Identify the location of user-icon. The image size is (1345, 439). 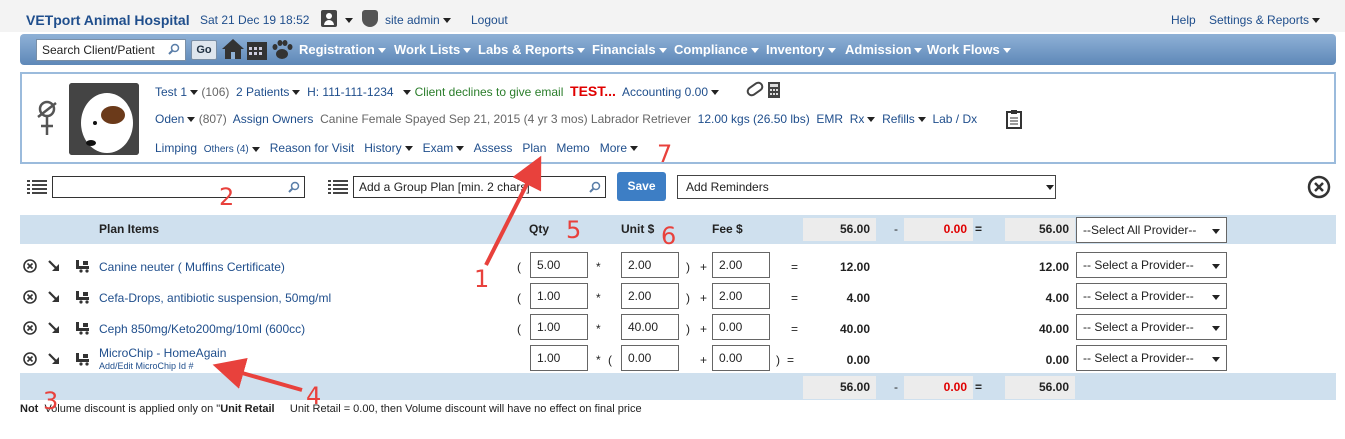
(329, 18).